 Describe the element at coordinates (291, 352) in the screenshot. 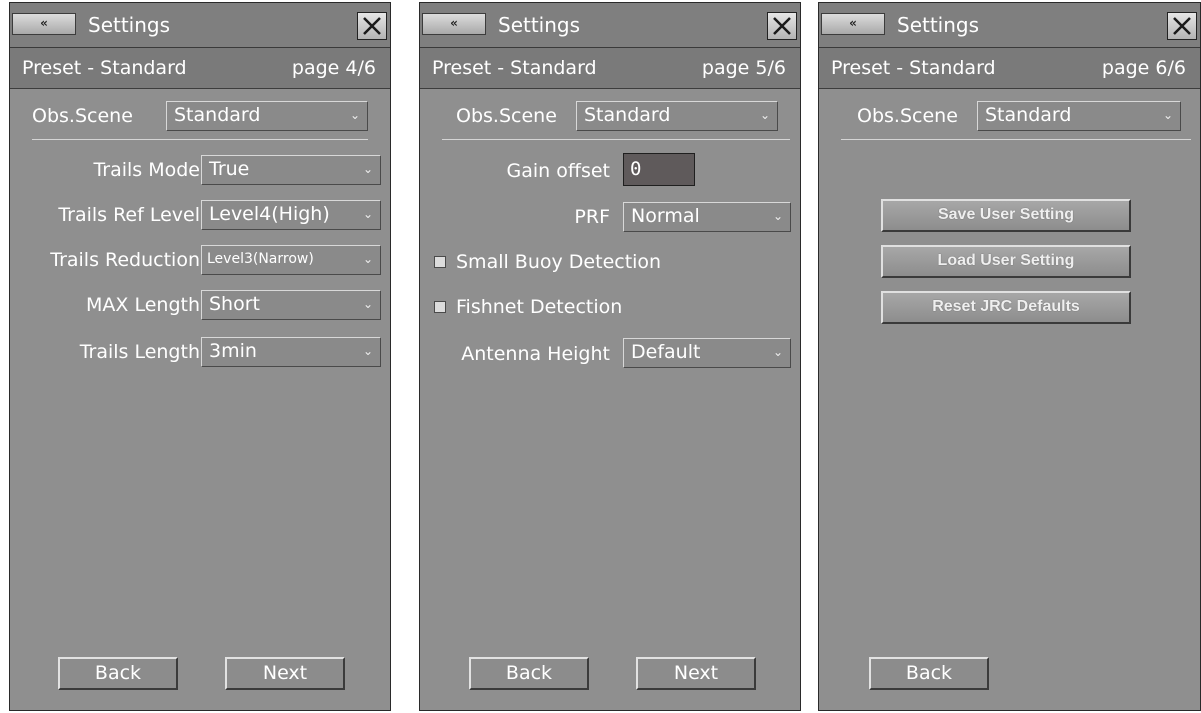

I see `trails-length-dropdown: 3min ⌄` at that location.